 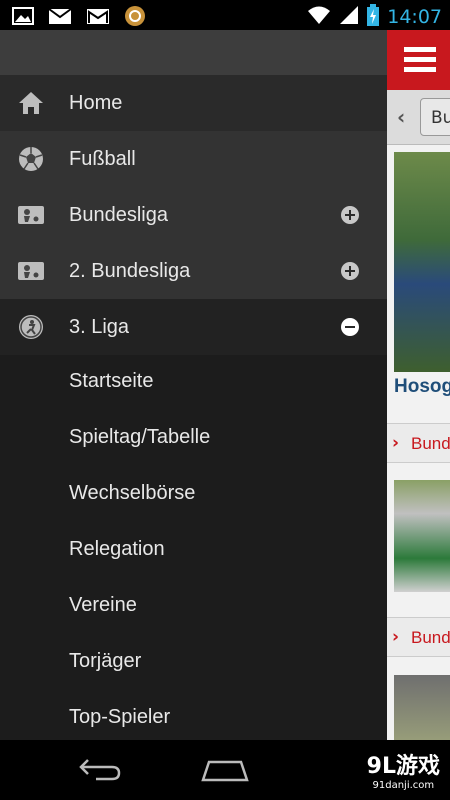 I want to click on article-title: Hosog, so click(x=422, y=387).